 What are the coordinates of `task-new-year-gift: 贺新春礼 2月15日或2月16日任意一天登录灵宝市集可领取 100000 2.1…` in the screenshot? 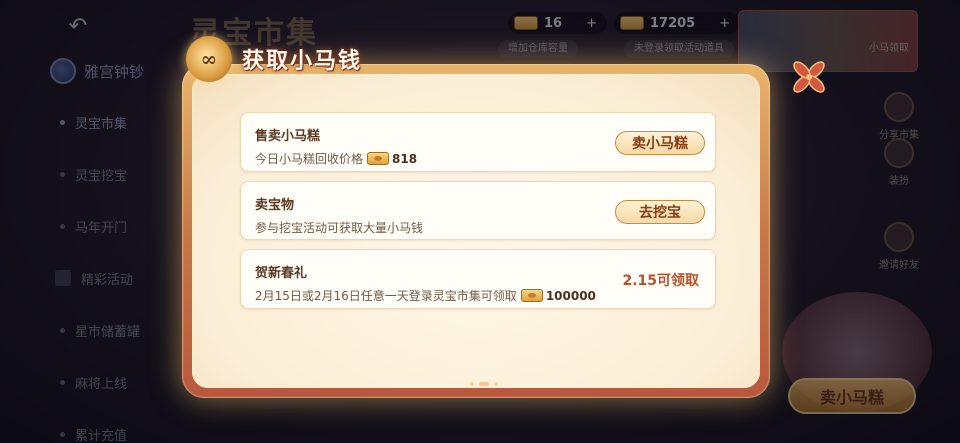 It's located at (478, 279).